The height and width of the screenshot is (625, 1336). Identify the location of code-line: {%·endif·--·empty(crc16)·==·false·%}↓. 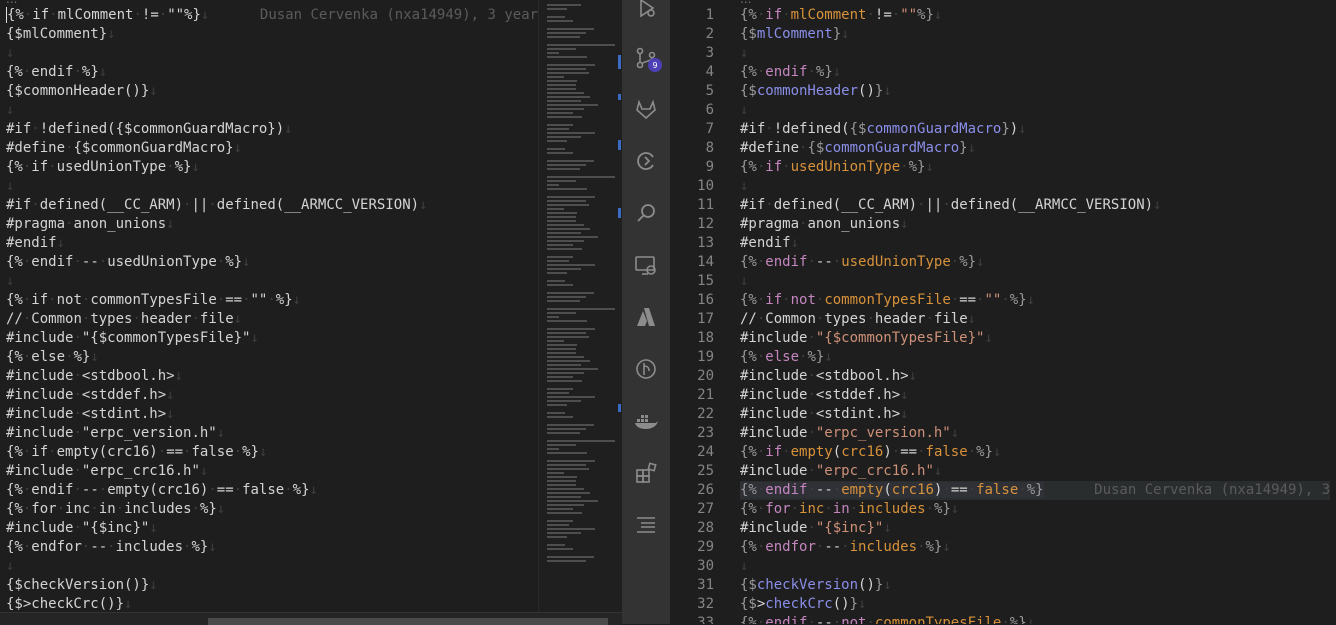
(162, 490).